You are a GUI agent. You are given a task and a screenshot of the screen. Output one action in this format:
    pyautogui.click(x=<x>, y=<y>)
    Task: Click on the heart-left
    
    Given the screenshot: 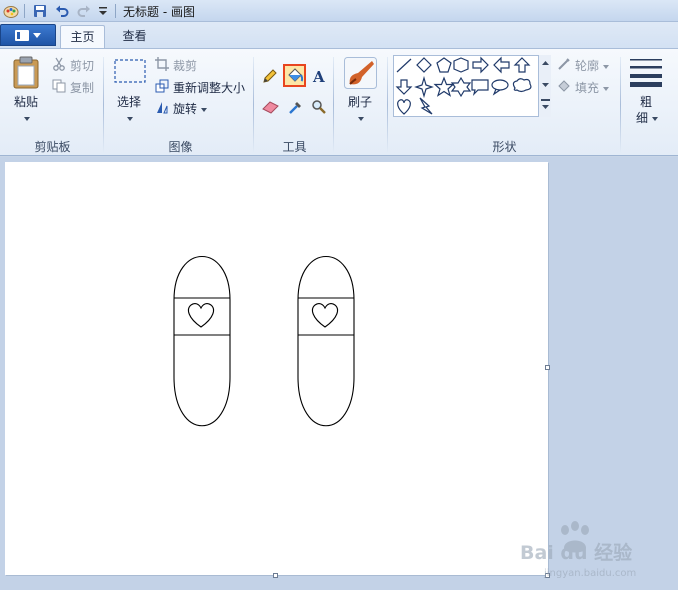 What is the action you would take?
    pyautogui.click(x=201, y=315)
    